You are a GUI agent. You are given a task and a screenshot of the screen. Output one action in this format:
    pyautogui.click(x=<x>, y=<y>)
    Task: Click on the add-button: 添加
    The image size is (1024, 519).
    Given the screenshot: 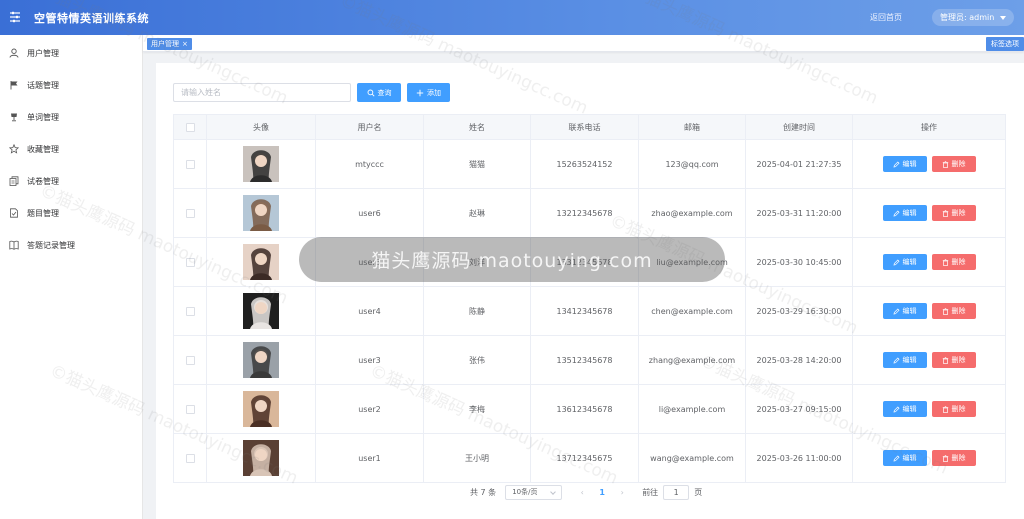 What is the action you would take?
    pyautogui.click(x=428, y=92)
    